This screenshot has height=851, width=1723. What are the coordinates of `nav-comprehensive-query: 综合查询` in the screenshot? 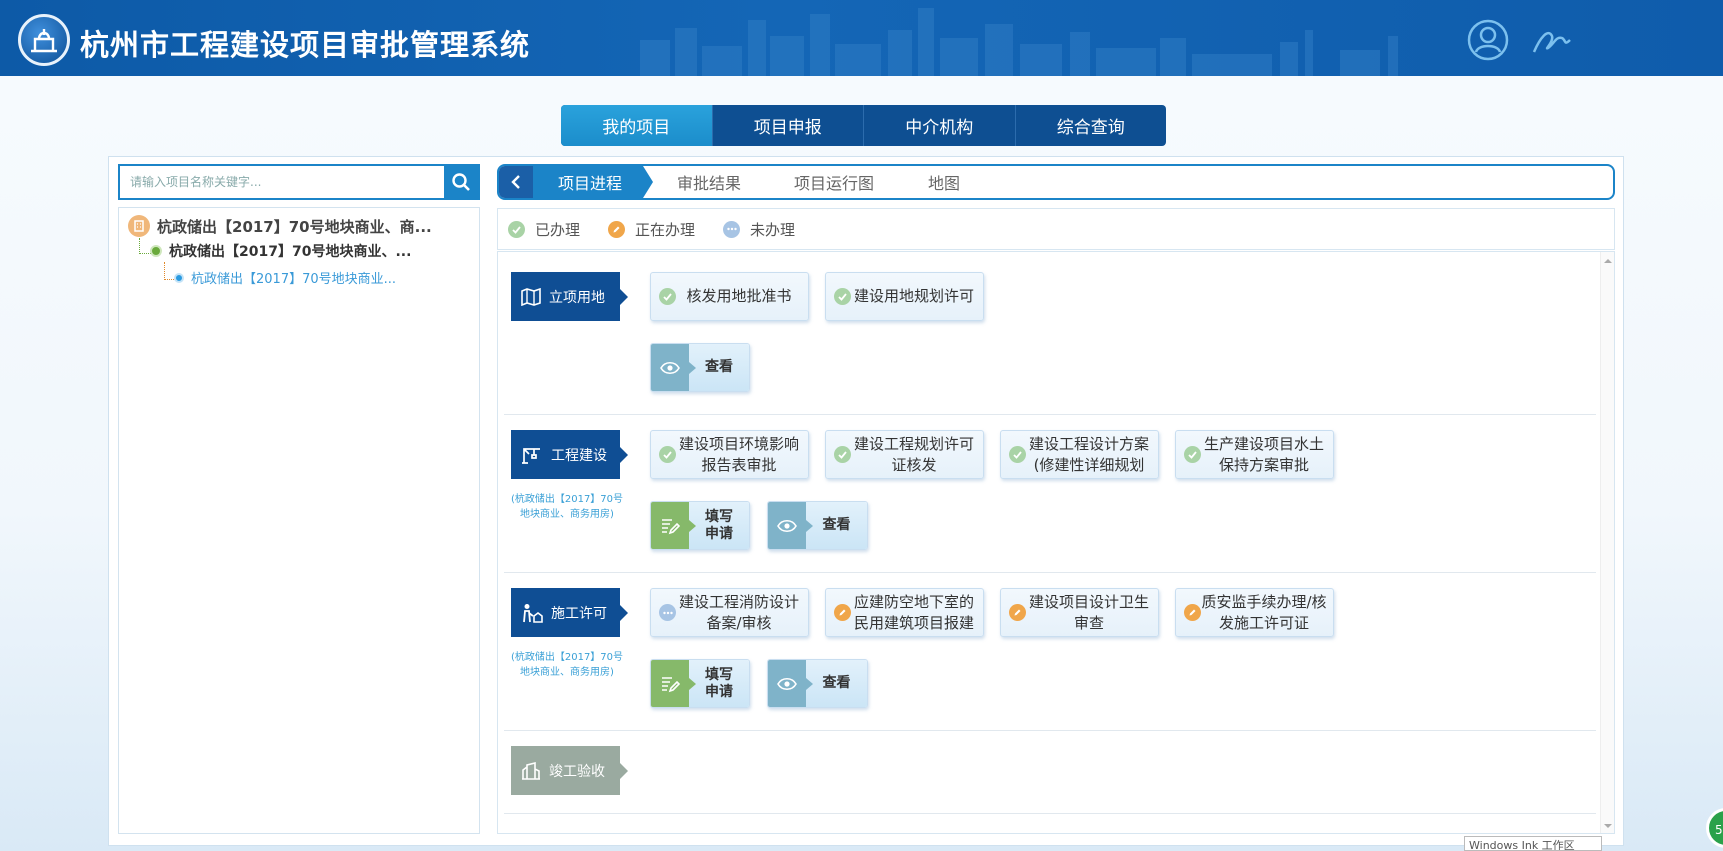 It's located at (1090, 125).